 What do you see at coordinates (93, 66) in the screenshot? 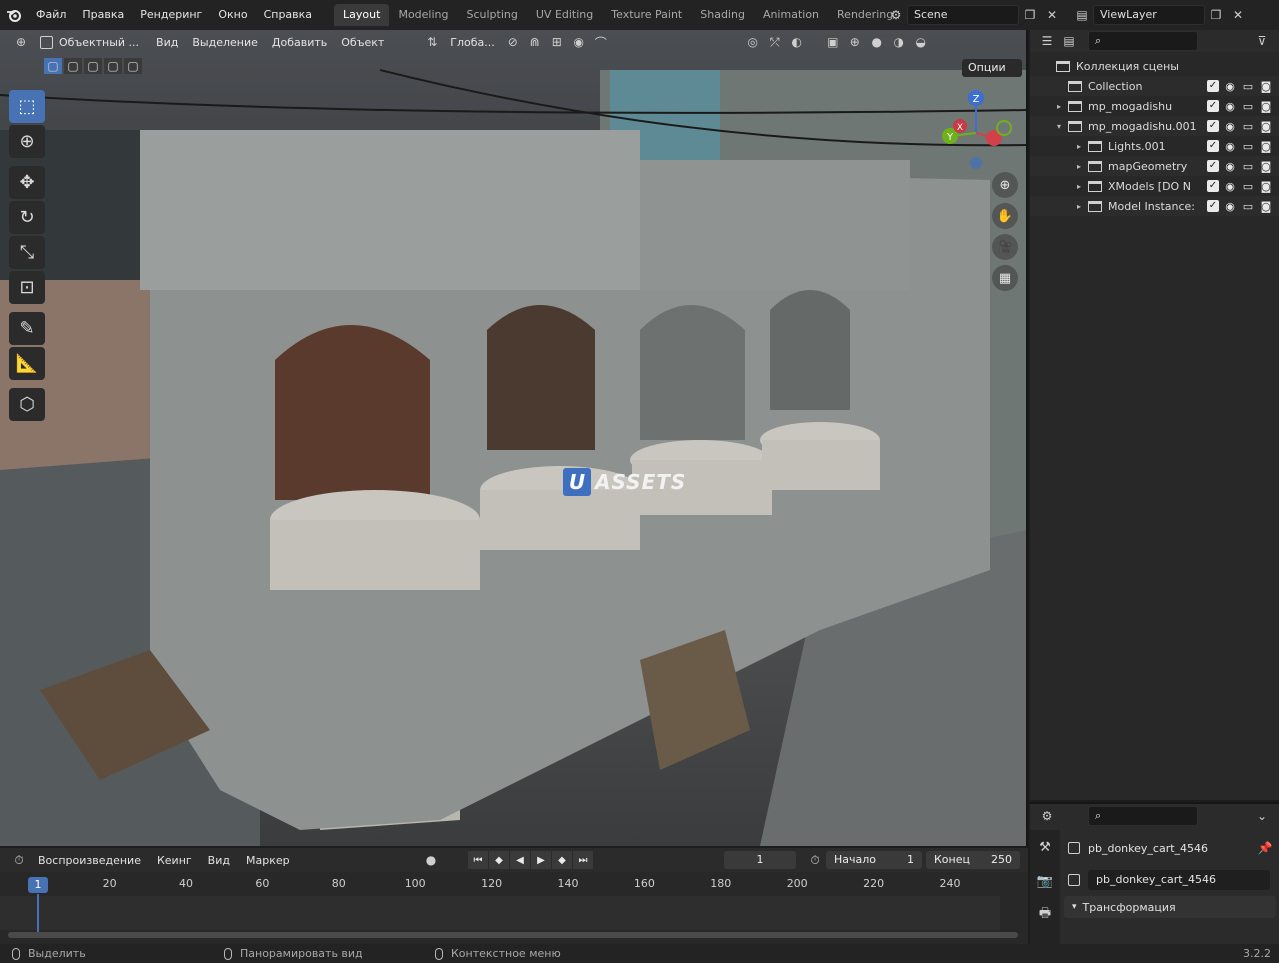
I see `select-subtract-icon: ▢` at bounding box center [93, 66].